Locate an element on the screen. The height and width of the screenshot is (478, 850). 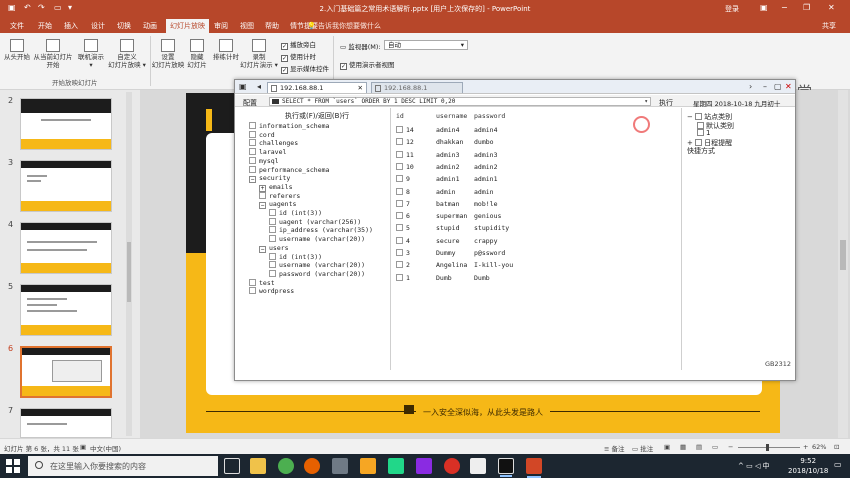
column-header-id: id is located at coordinates (400, 116).